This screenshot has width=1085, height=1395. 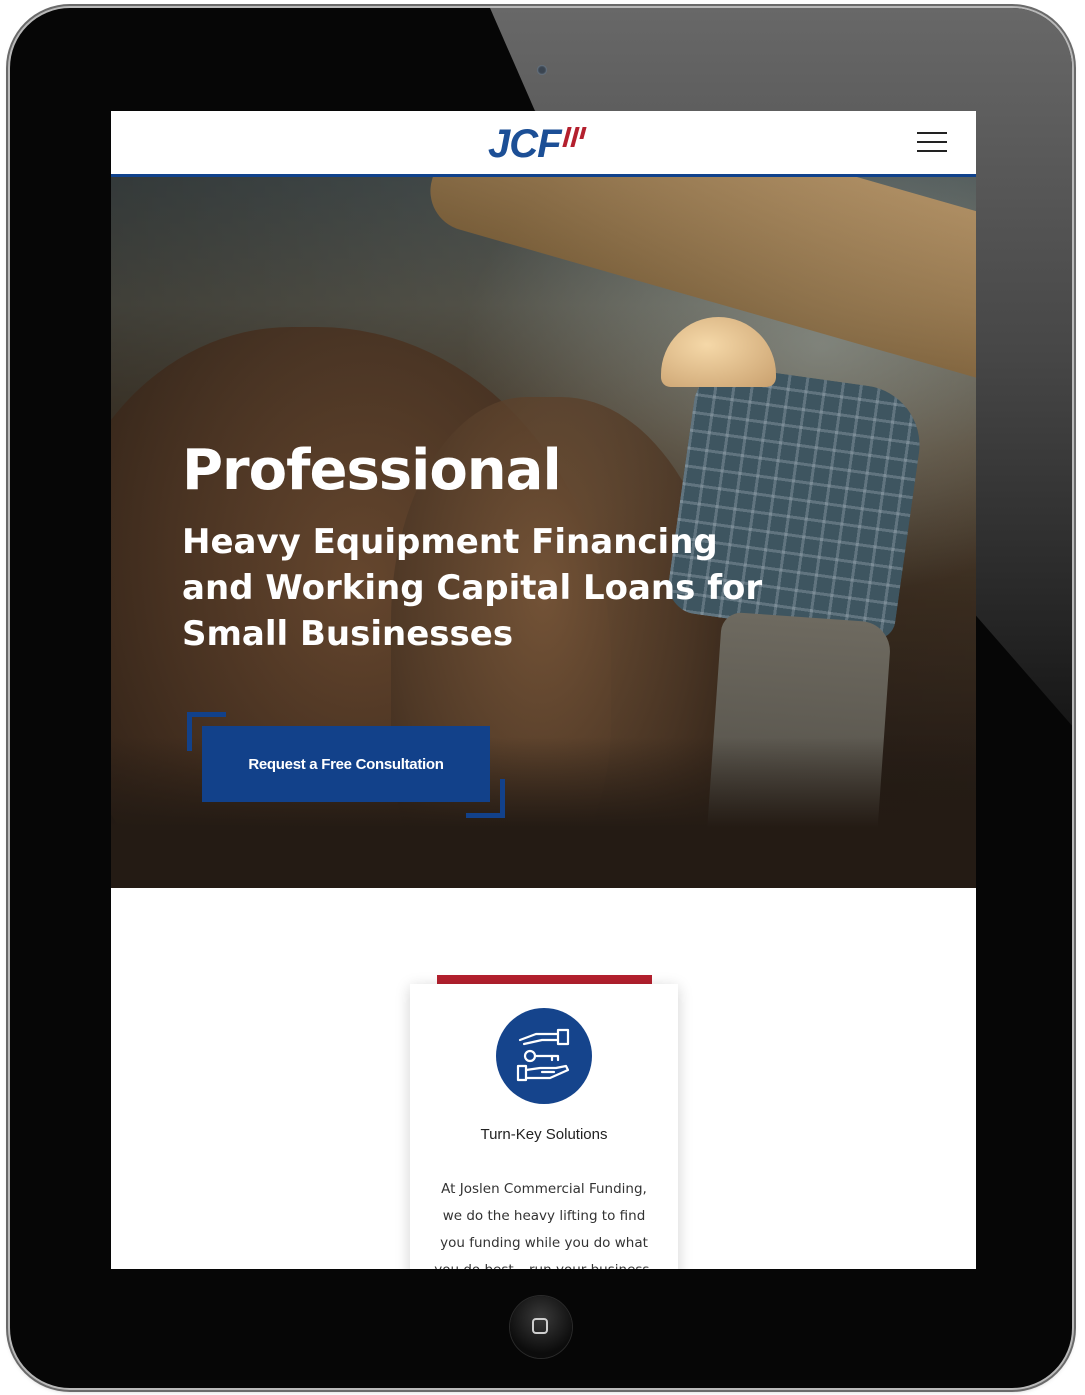 I want to click on front-camera, so click(x=542, y=70).